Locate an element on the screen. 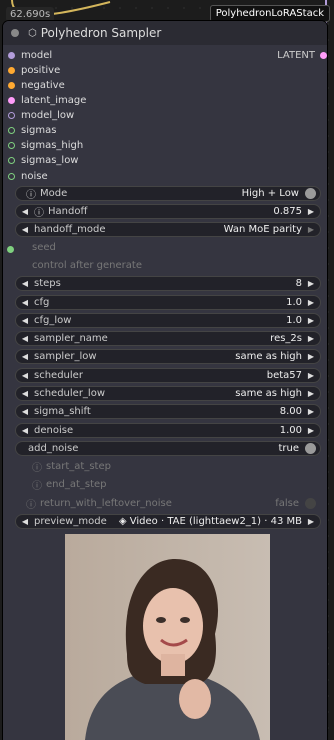 This screenshot has height=740, width=334. execution-timer: 62.690s is located at coordinates (30, 14).